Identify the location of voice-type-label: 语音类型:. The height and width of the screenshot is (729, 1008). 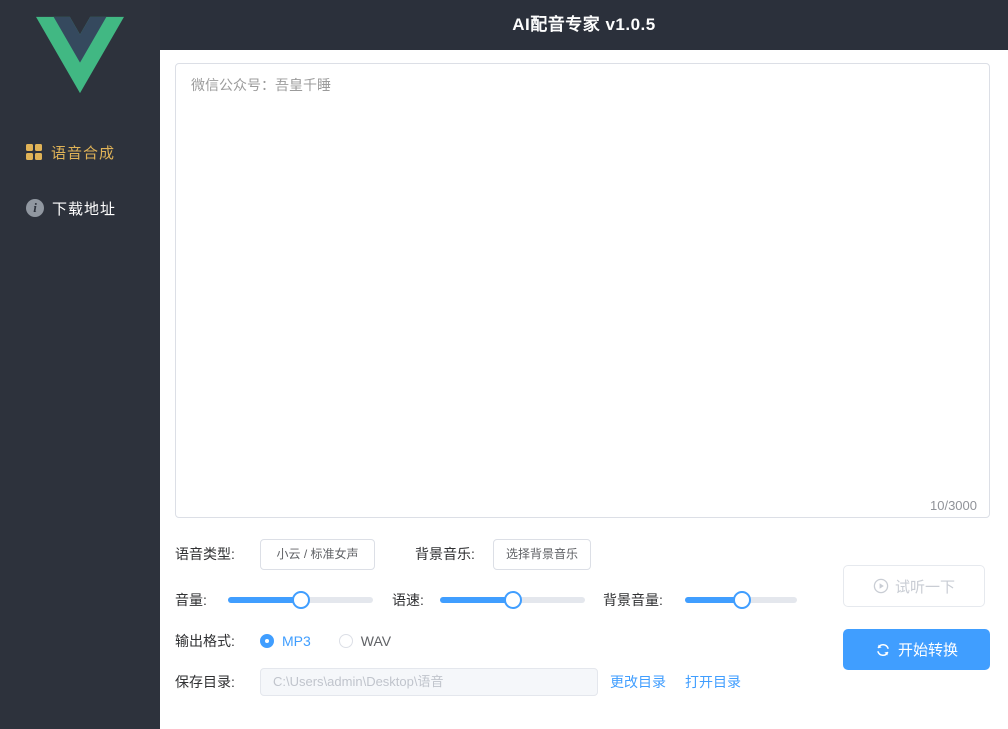
(205, 554).